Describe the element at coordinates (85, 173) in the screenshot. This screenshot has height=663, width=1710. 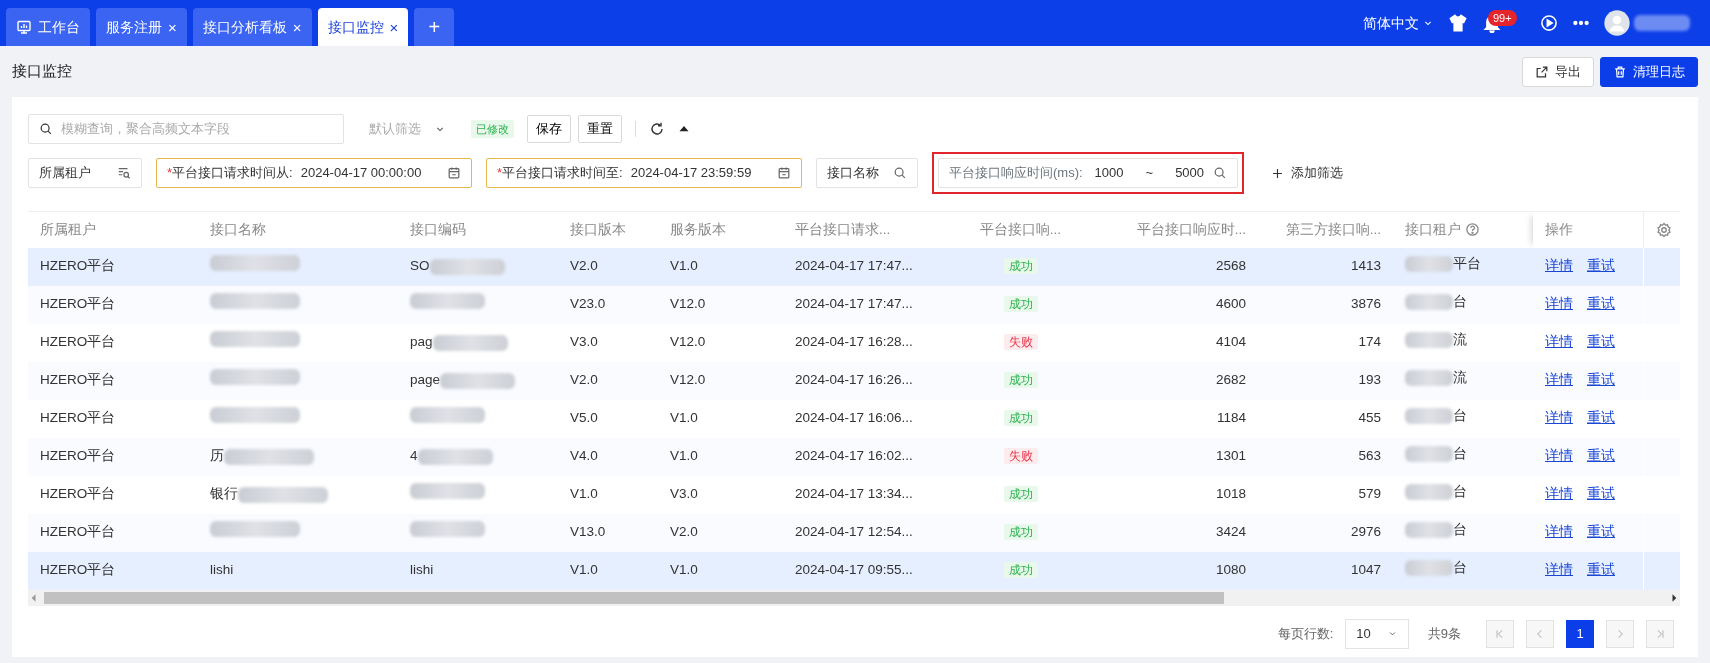
I see `tenant-lookup-field: 所属租户` at that location.